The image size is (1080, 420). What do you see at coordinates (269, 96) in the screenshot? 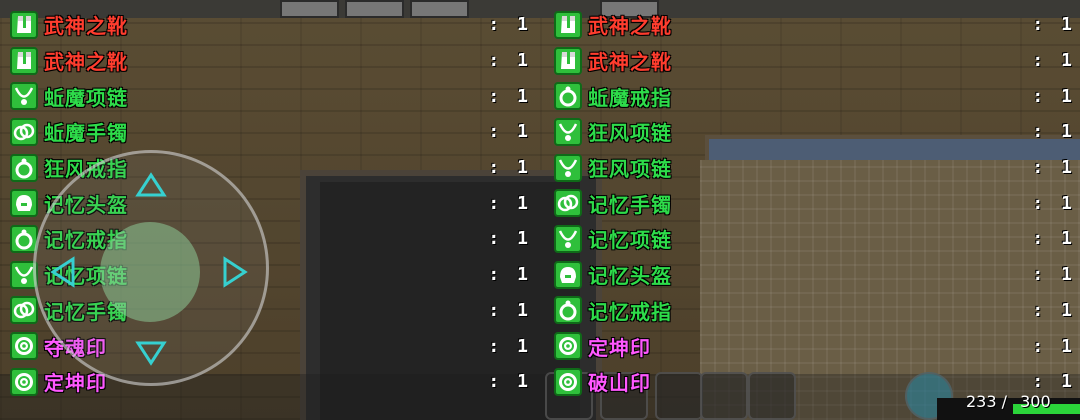
I see `item-row: 蚯魔项链:1` at bounding box center [269, 96].